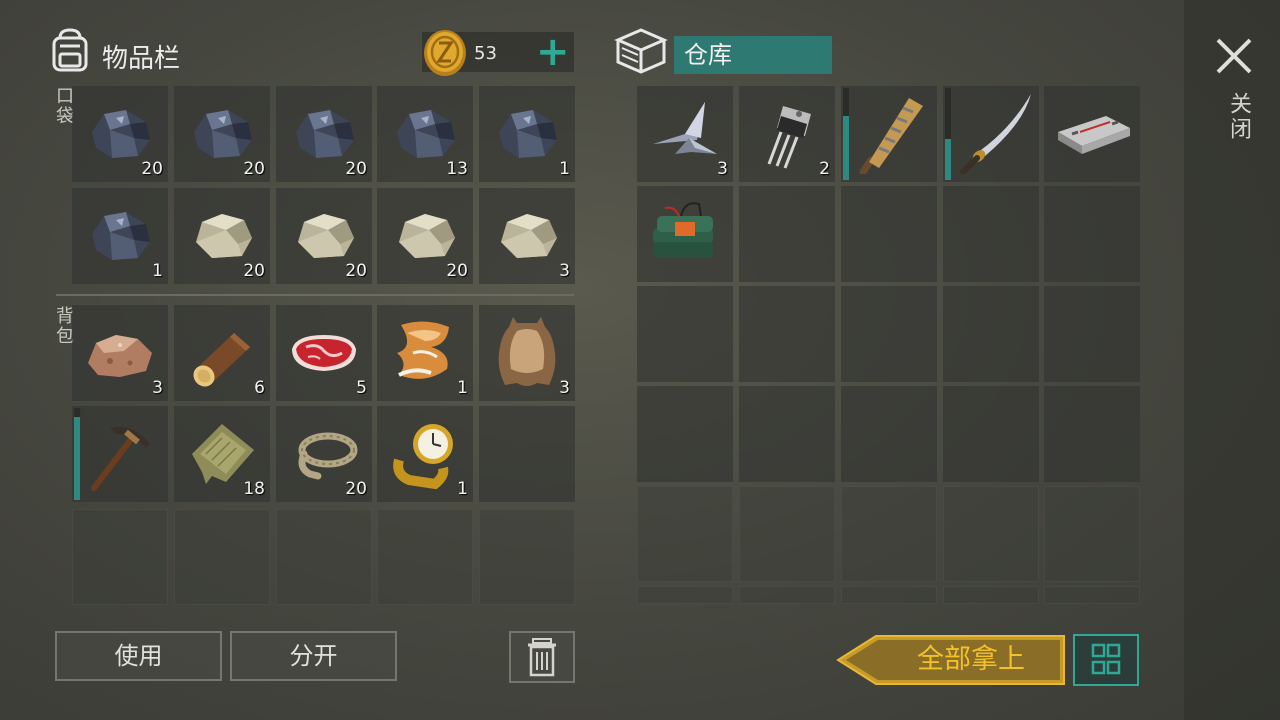 The height and width of the screenshot is (720, 1280). I want to click on inventory-title: 物品栏, so click(141, 59).